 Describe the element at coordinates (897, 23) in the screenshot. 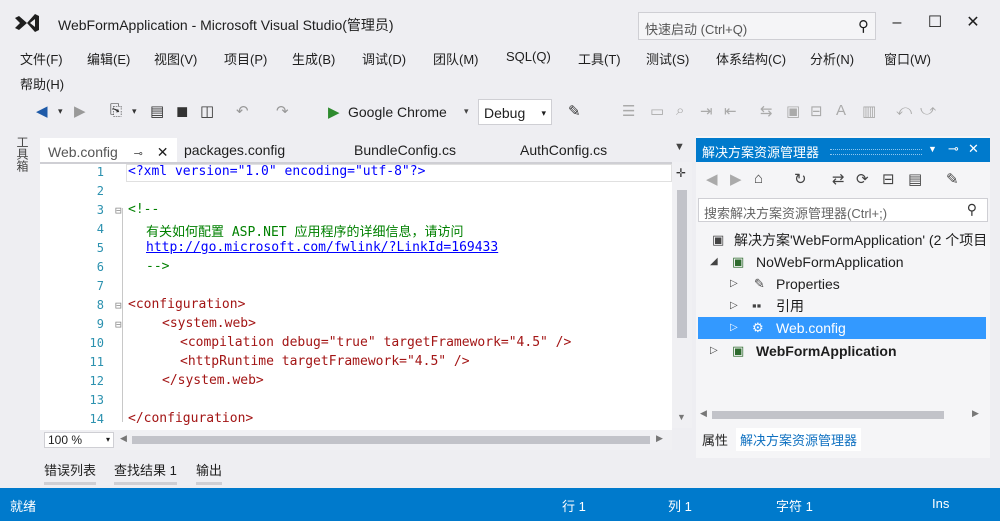

I see `minimize-button: ‒` at that location.